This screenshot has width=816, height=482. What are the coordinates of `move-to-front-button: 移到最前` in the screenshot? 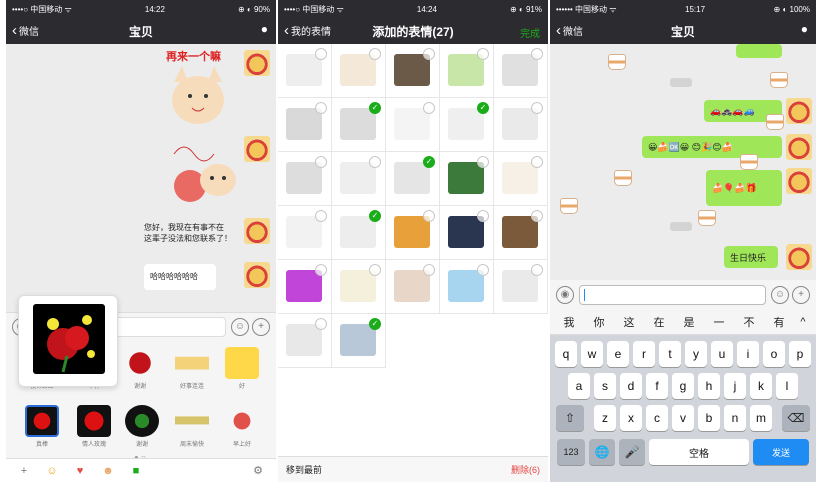 It's located at (304, 469).